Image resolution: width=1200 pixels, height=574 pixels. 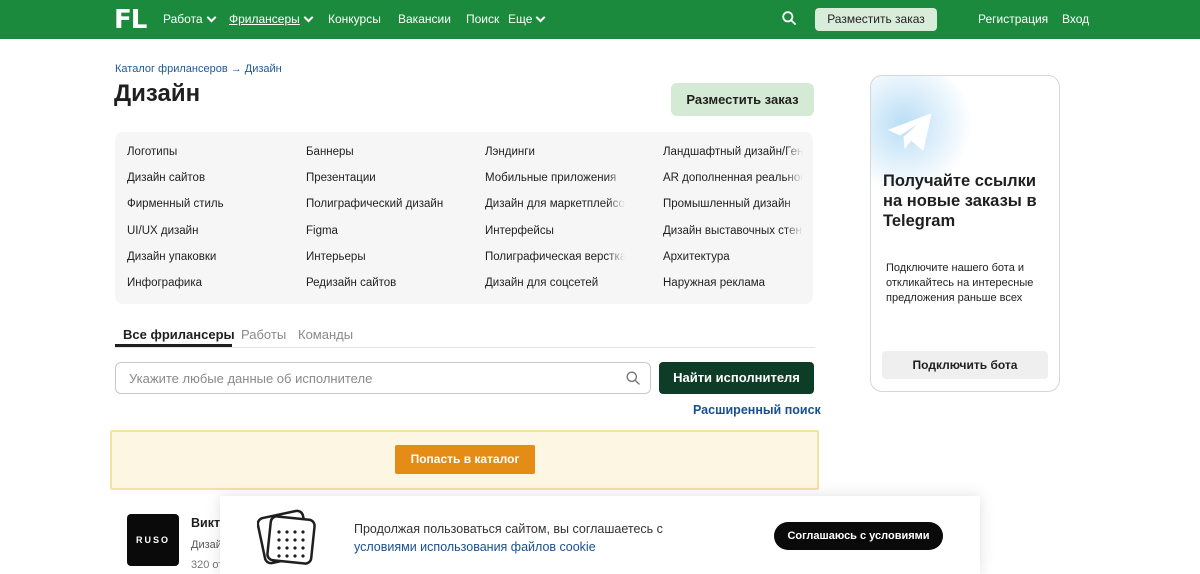 What do you see at coordinates (733, 260) in the screenshot?
I see `category-link: Архитектура` at bounding box center [733, 260].